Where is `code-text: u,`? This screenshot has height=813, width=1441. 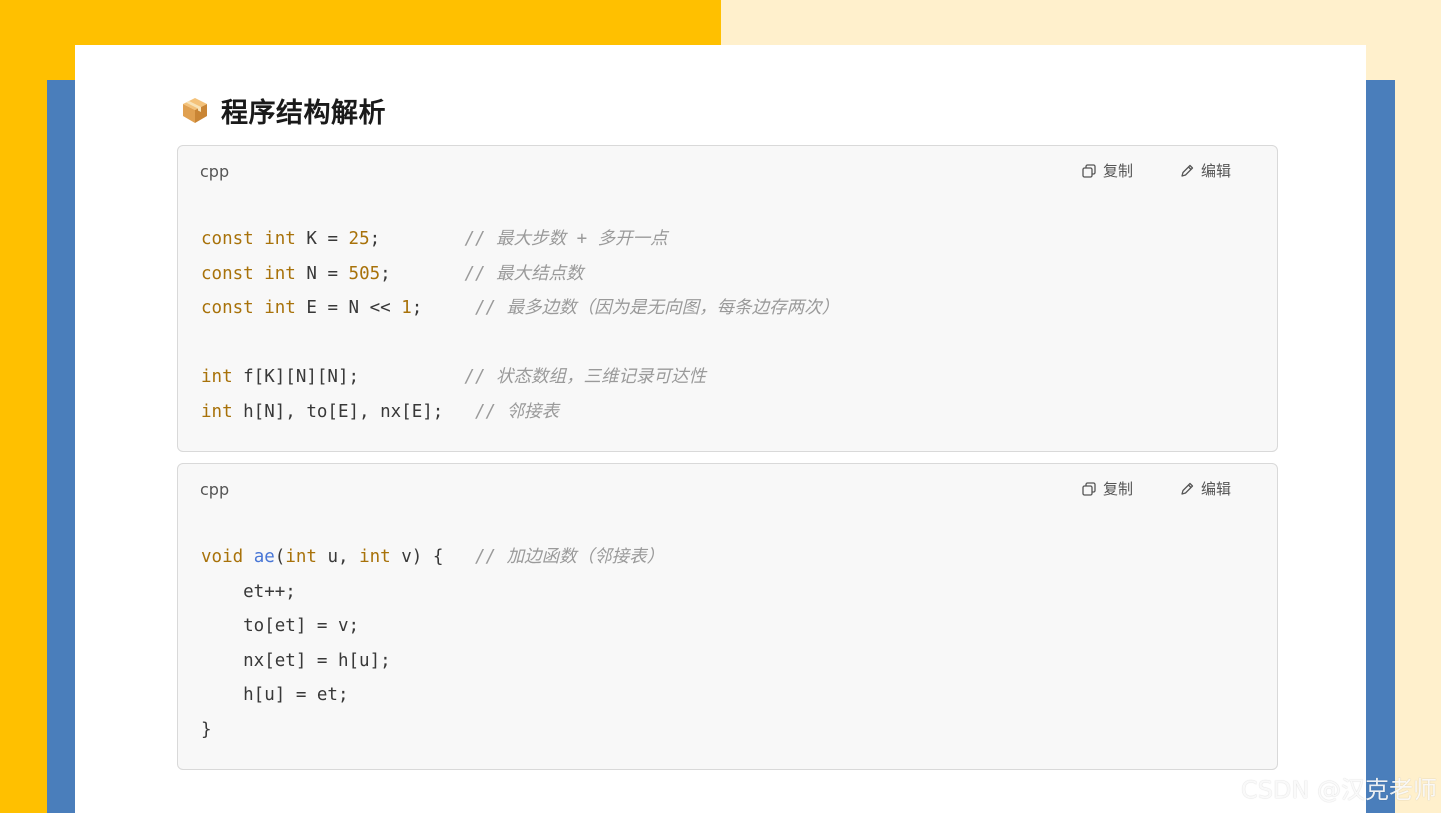 code-text: u, is located at coordinates (338, 557).